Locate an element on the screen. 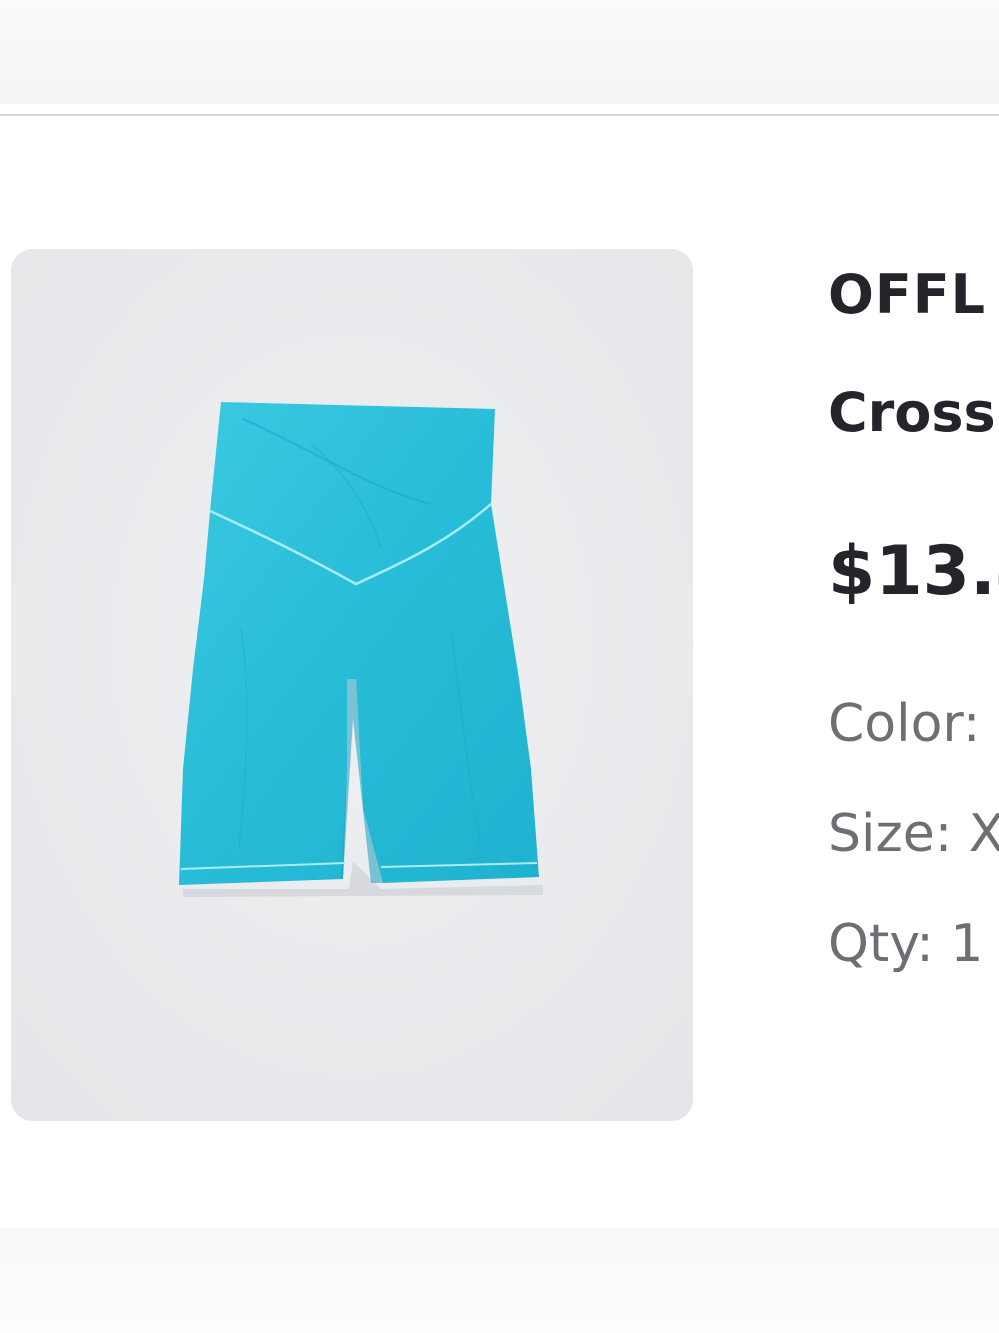 The image size is (999, 1333). product-brand: OFFL is located at coordinates (907, 295).